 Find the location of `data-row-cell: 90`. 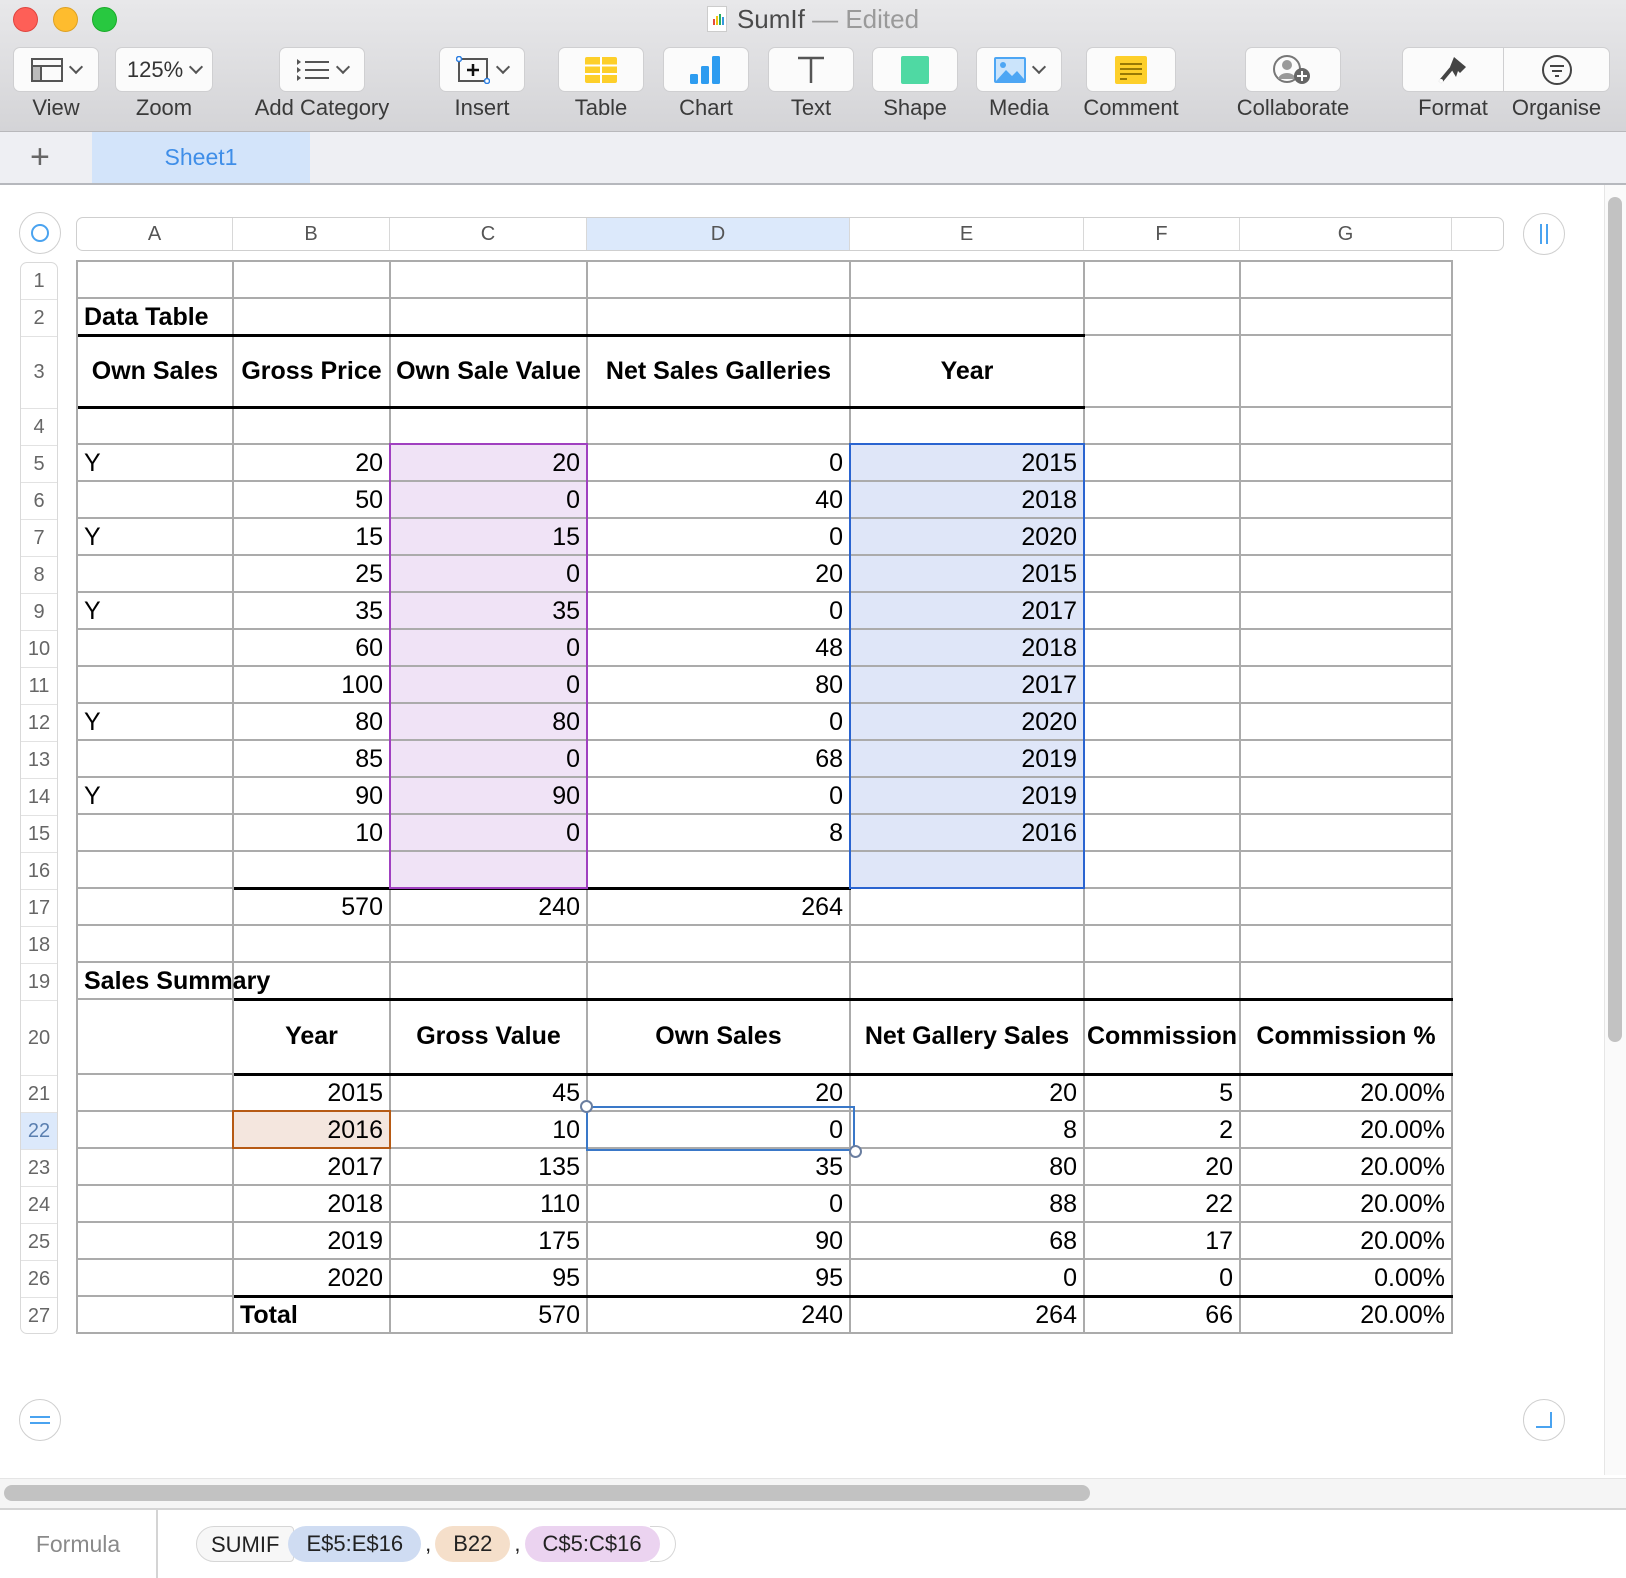

data-row-cell: 90 is located at coordinates (489, 796).